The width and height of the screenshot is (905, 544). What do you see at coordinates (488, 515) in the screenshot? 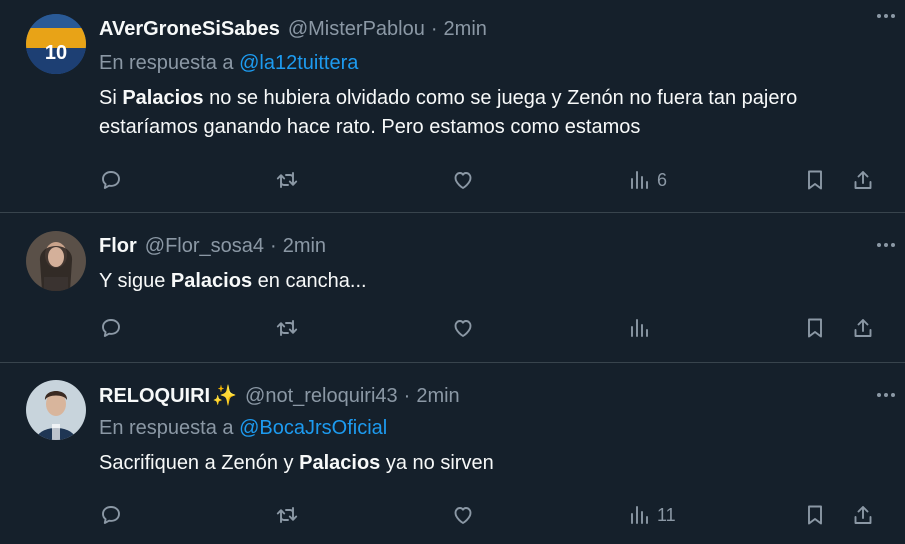
I see `action-bar: 11` at bounding box center [488, 515].